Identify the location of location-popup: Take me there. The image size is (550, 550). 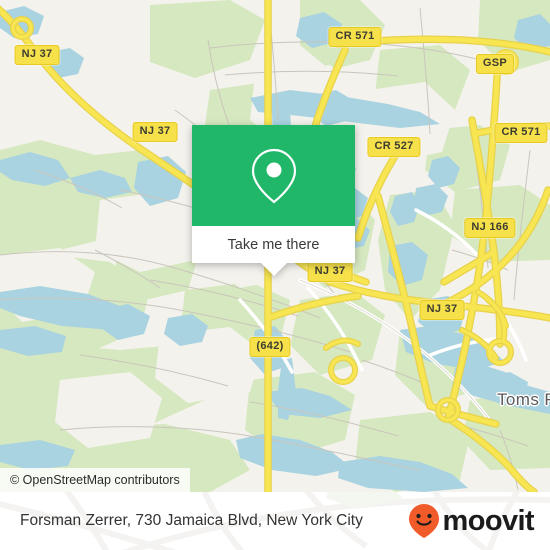
(273, 200).